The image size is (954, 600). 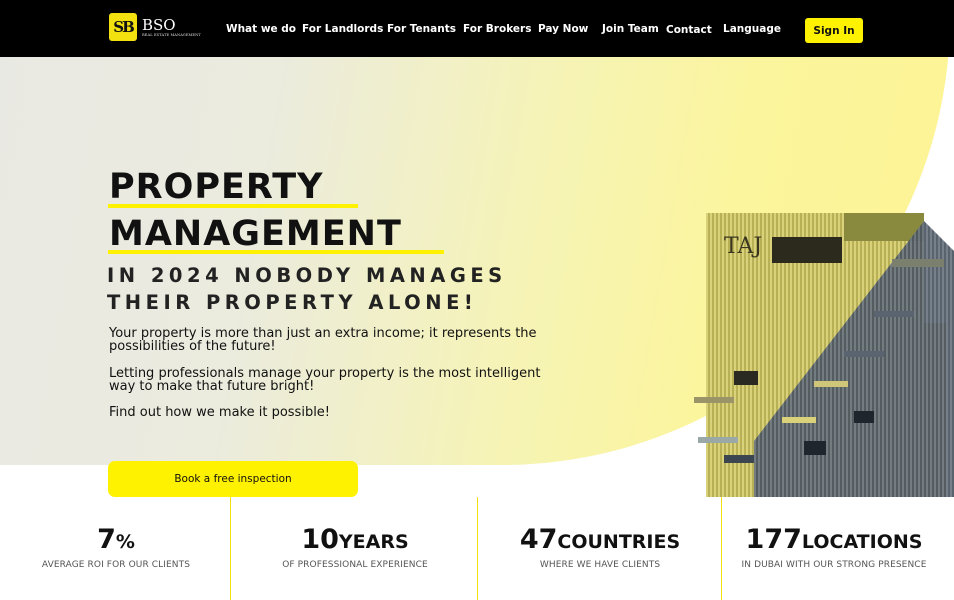 I want to click on stat-locations-value: 177, so click(x=773, y=539).